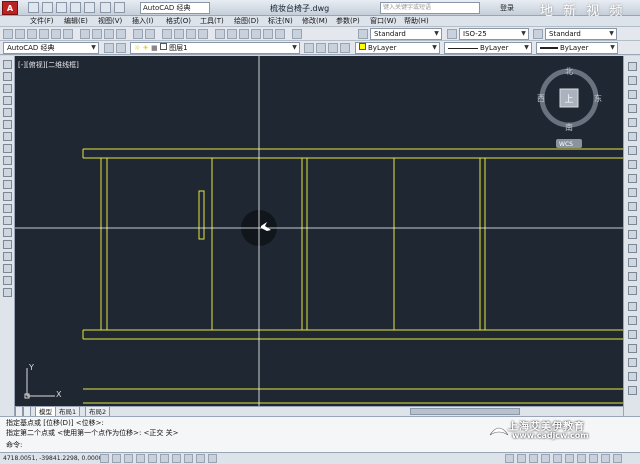 The height and width of the screenshot is (464, 640). I want to click on menu-parameters: 参数(P), so click(348, 21).